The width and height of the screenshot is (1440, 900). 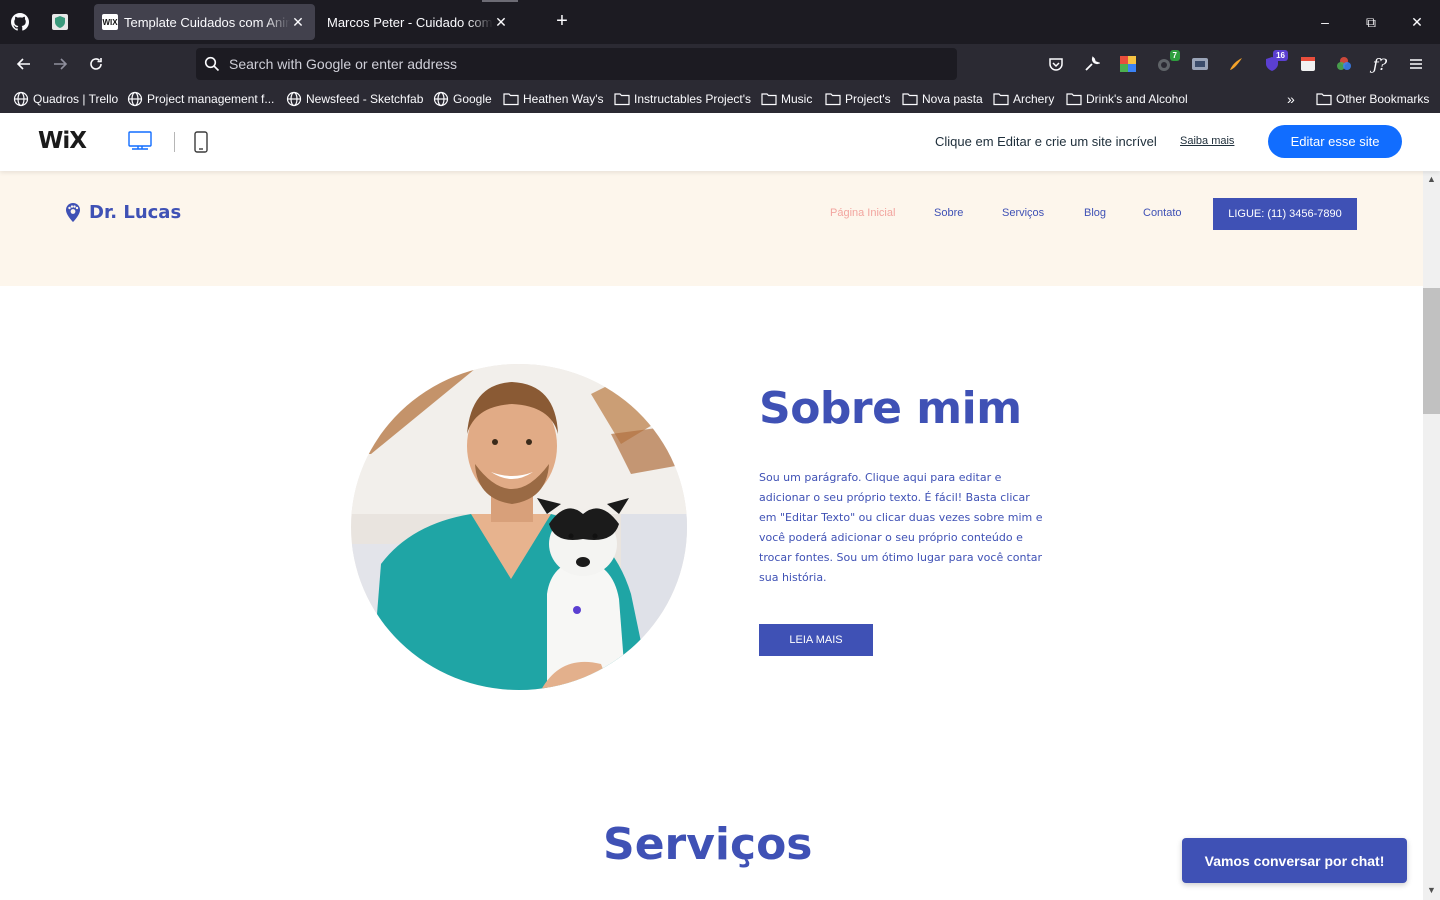 I want to click on other-bookmarks-folder: Other Bookmarks, so click(x=1372, y=99).